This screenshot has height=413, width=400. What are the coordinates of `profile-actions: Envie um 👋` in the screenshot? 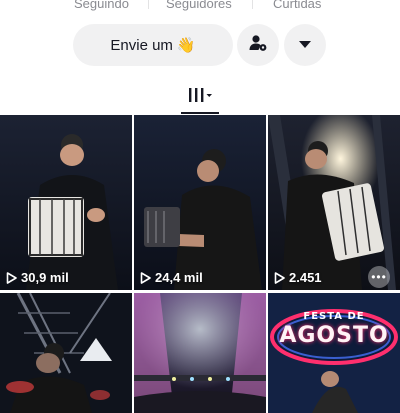 It's located at (200, 45).